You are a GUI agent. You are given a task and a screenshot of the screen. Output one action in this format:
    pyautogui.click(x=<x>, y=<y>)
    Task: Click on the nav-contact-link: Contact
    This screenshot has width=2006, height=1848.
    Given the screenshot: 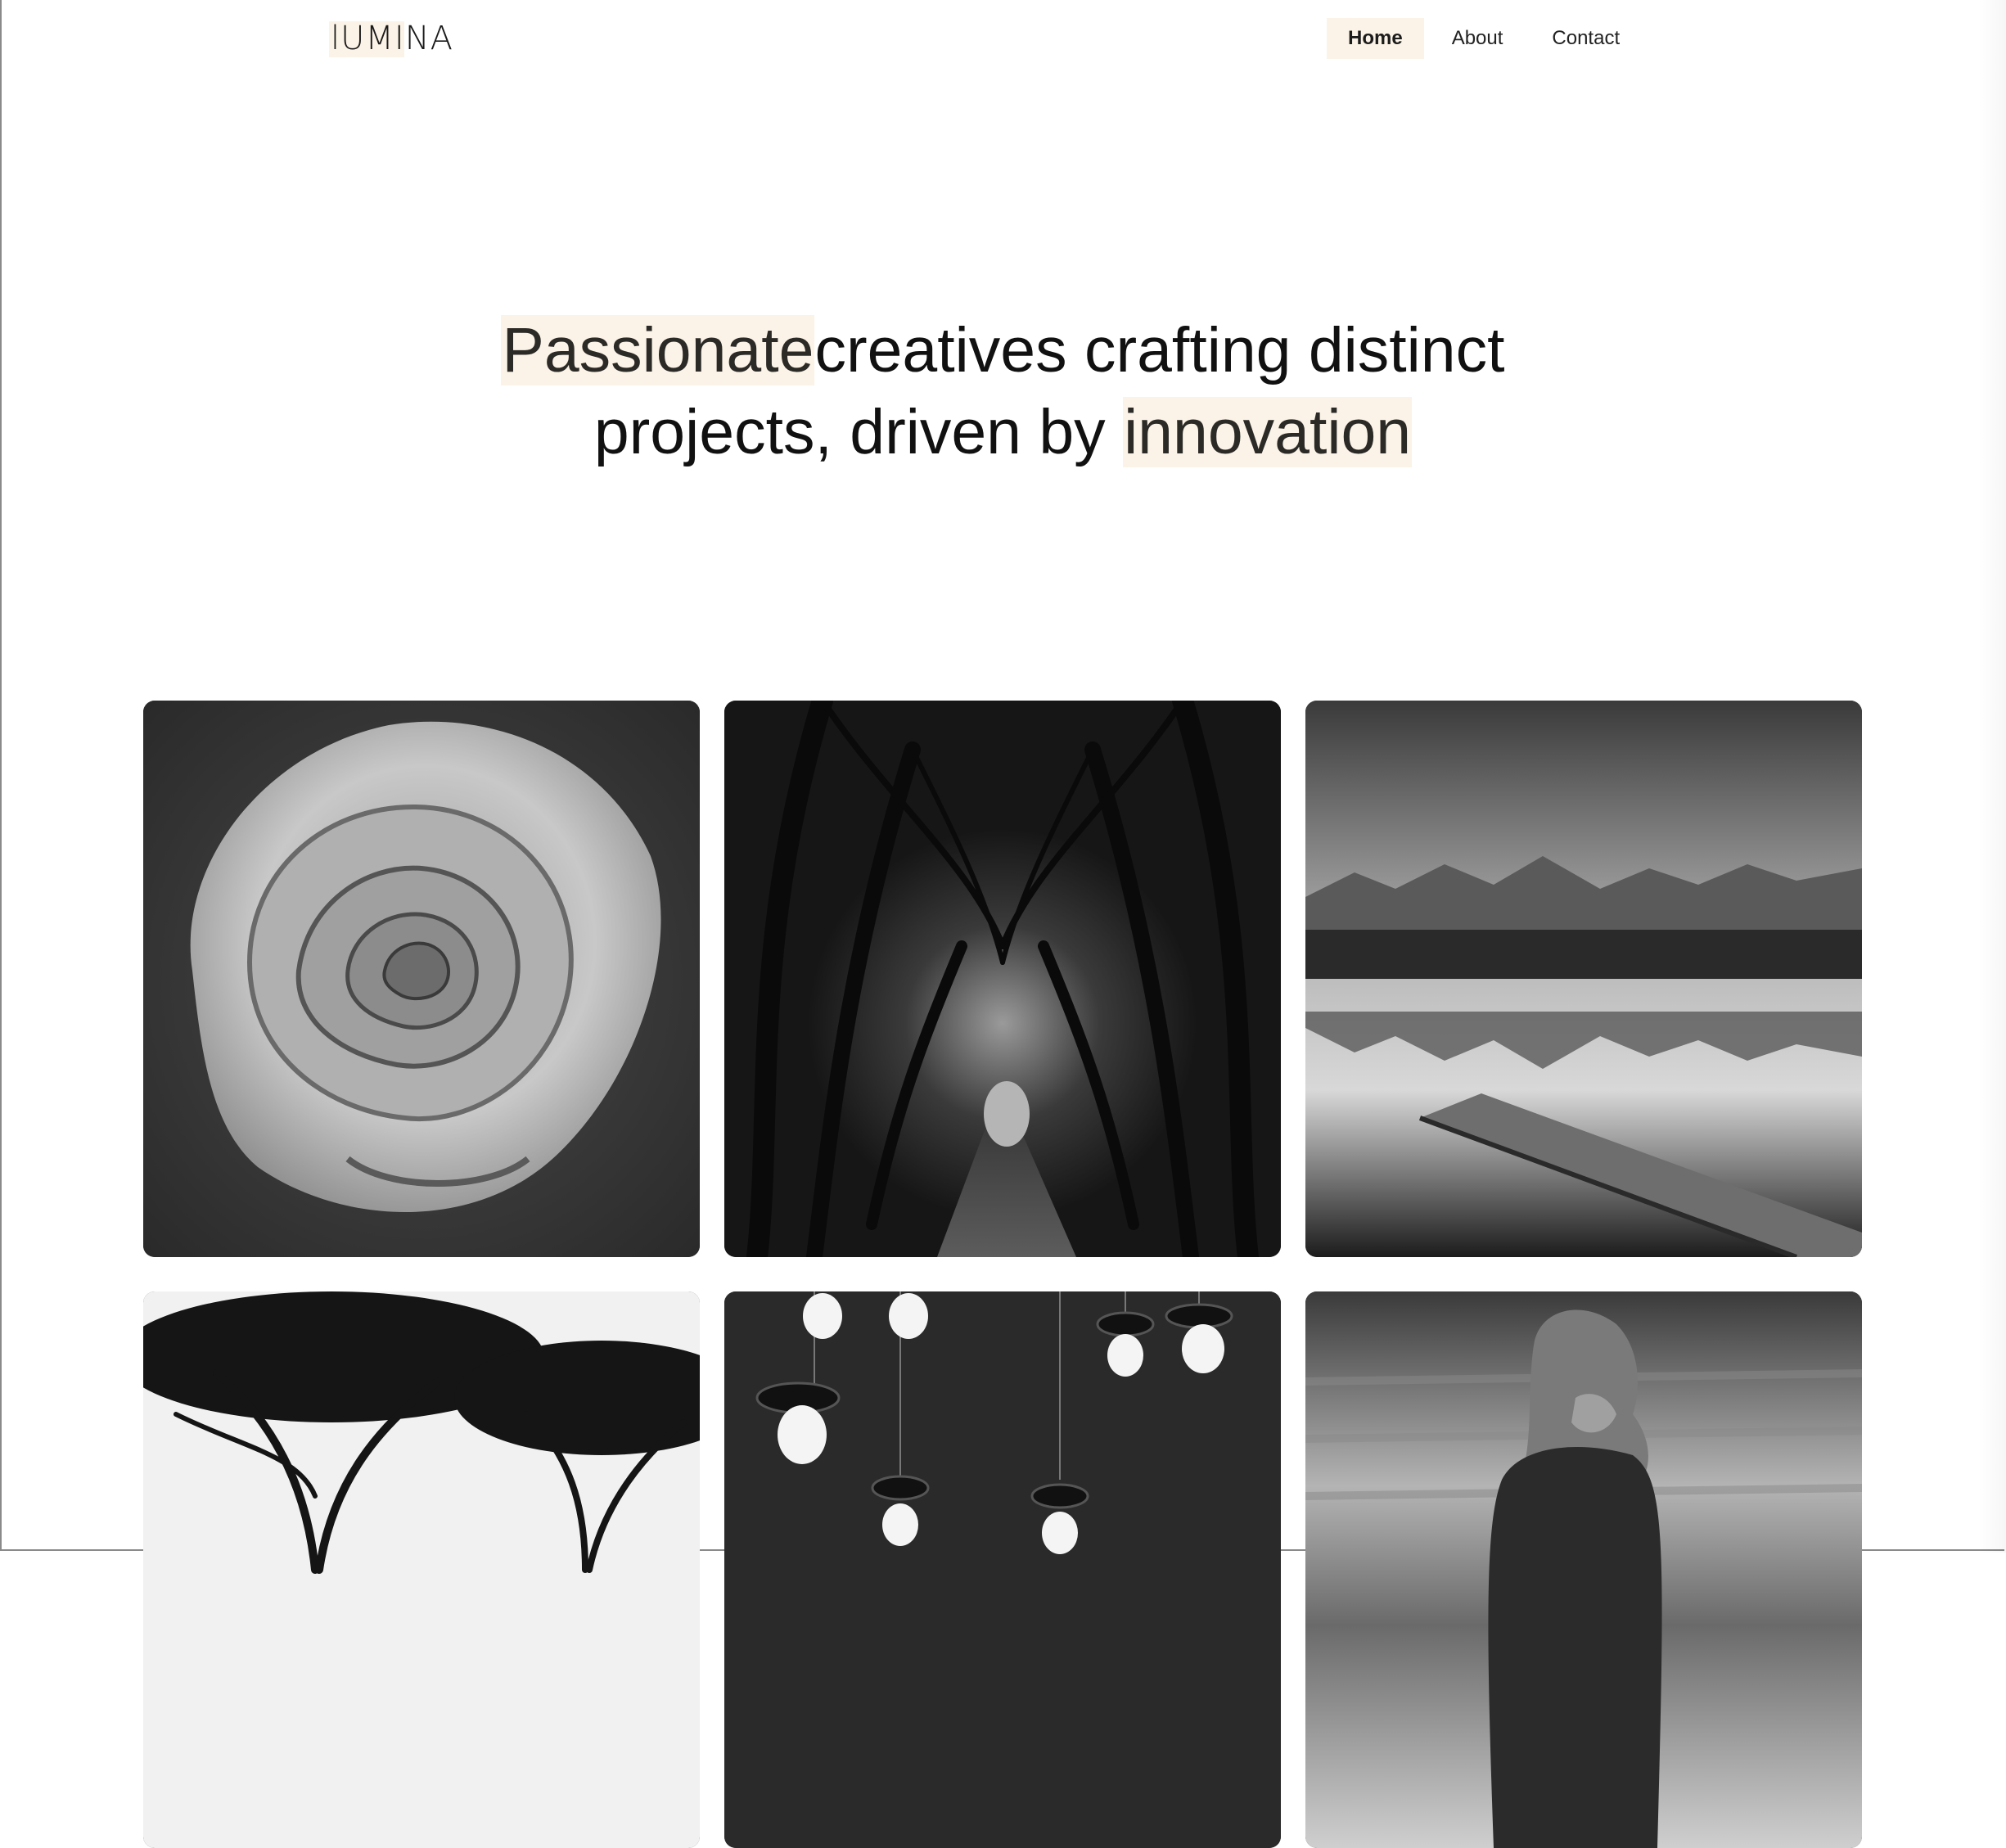 What is the action you would take?
    pyautogui.click(x=1586, y=38)
    